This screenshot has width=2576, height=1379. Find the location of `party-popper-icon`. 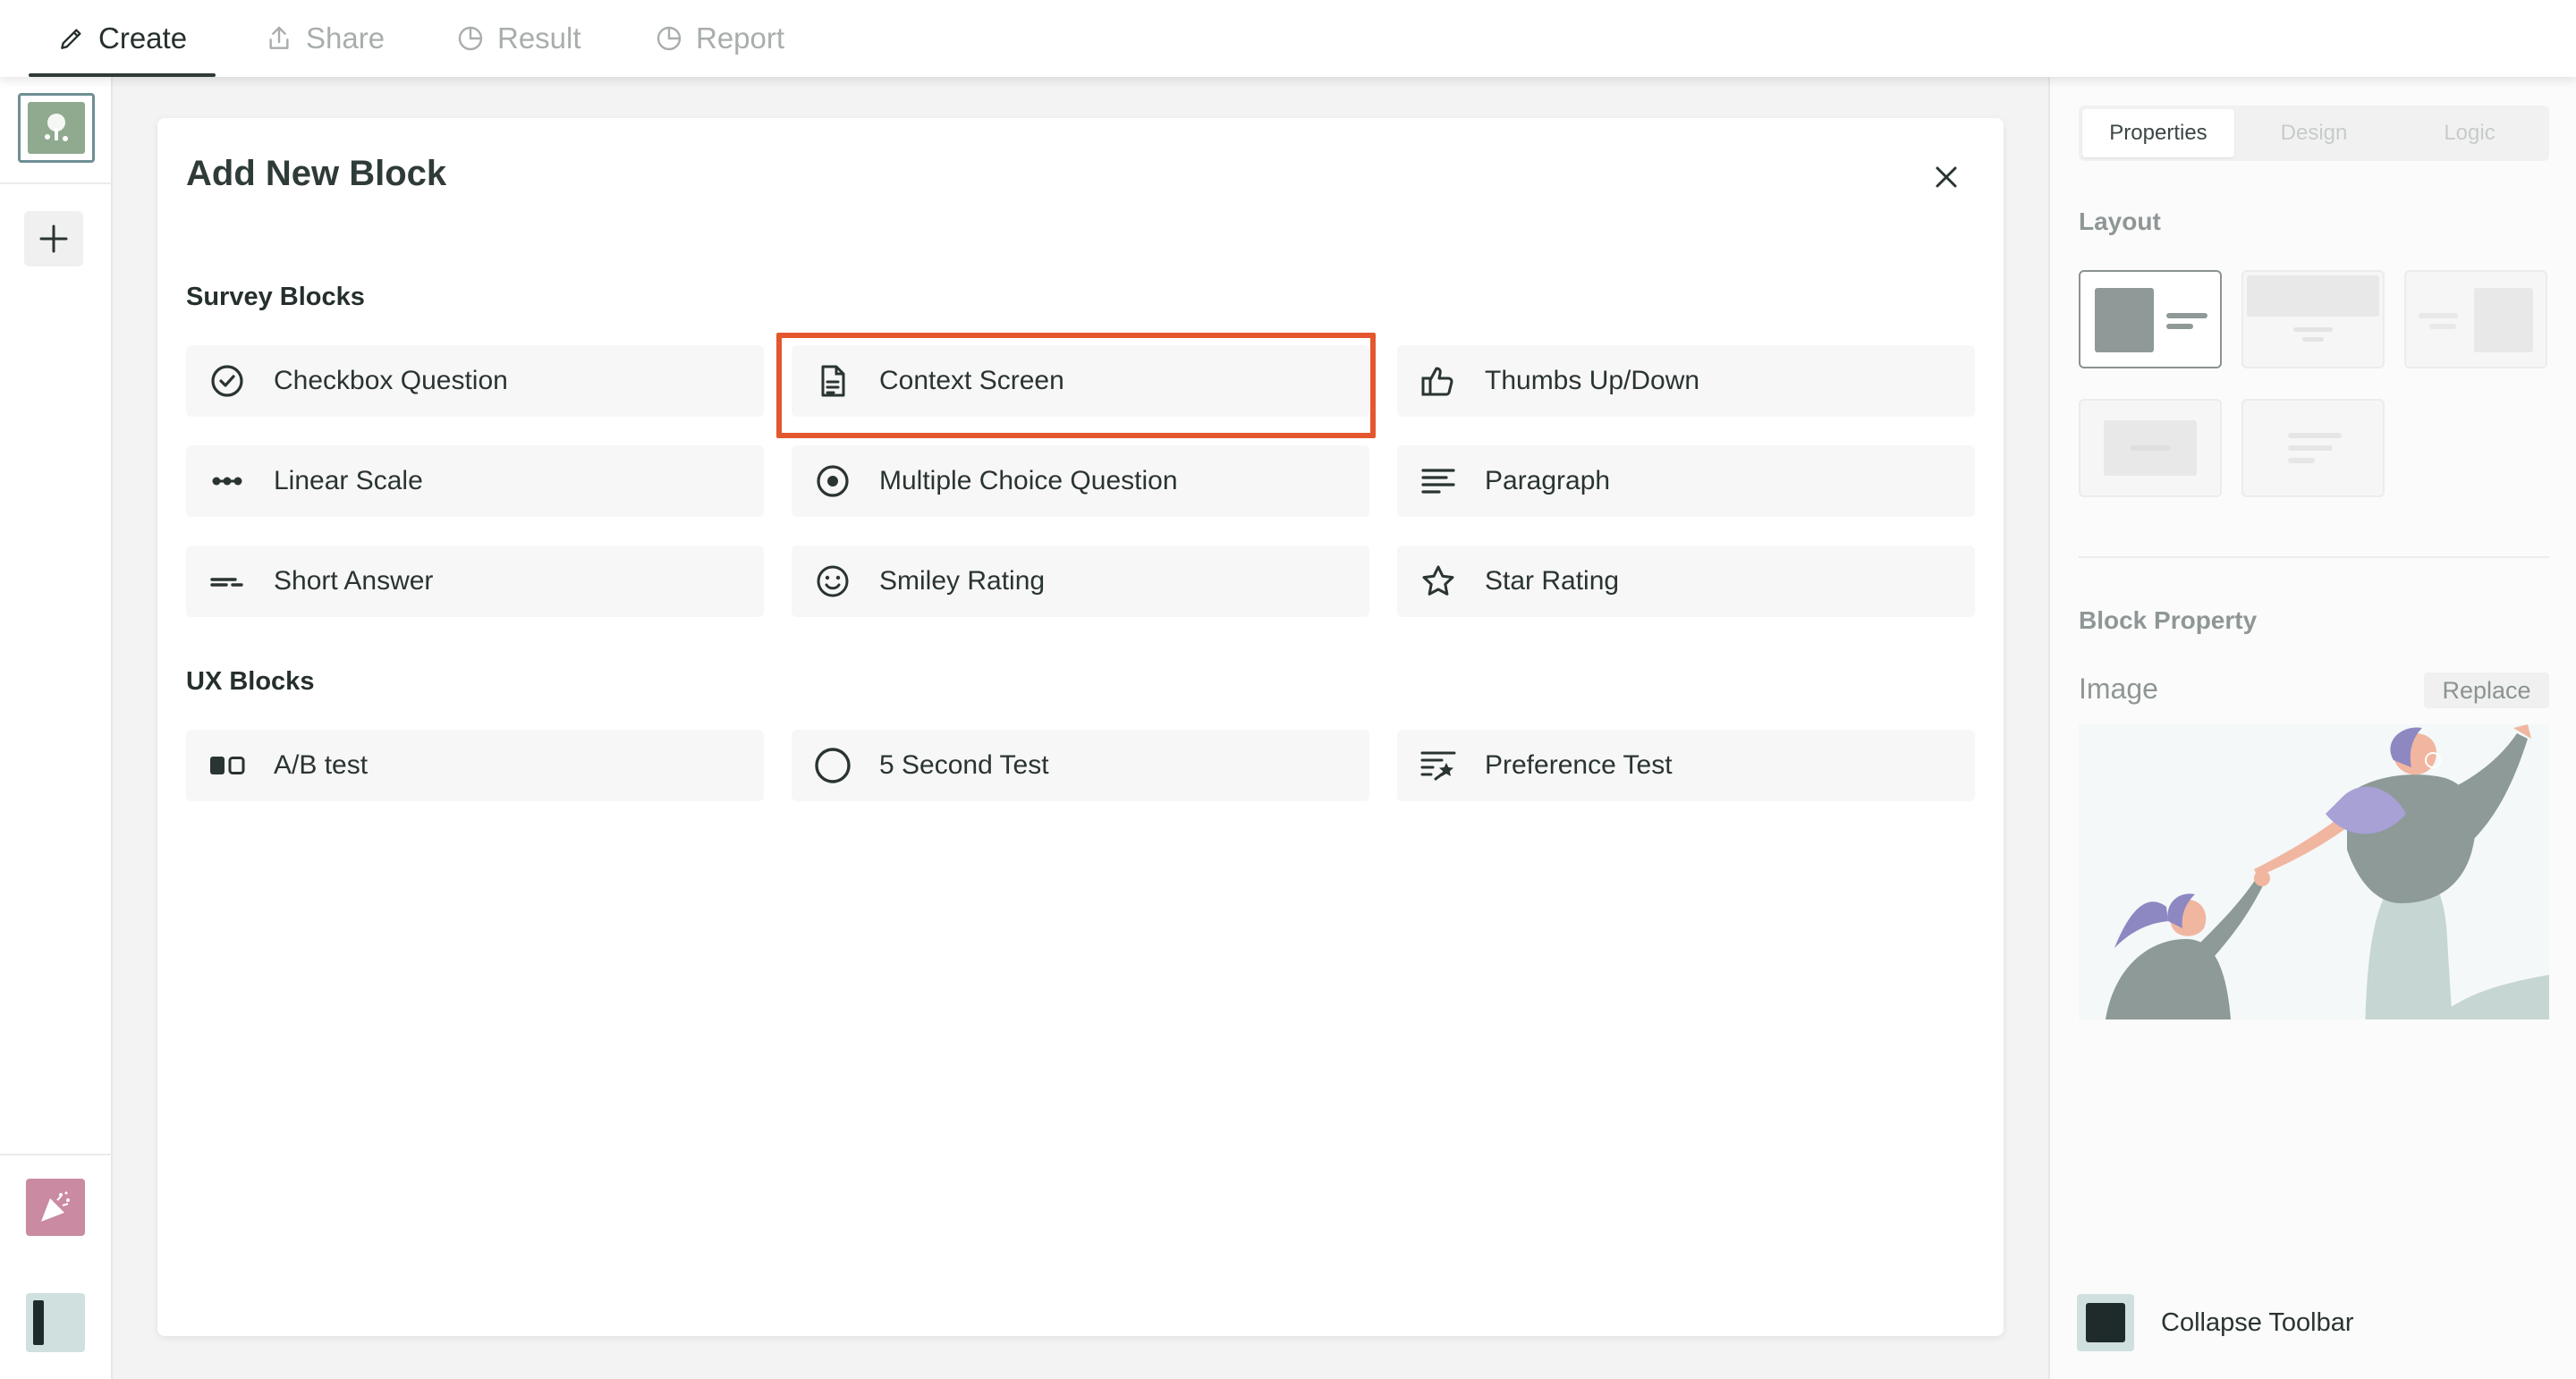

party-popper-icon is located at coordinates (55, 1206).